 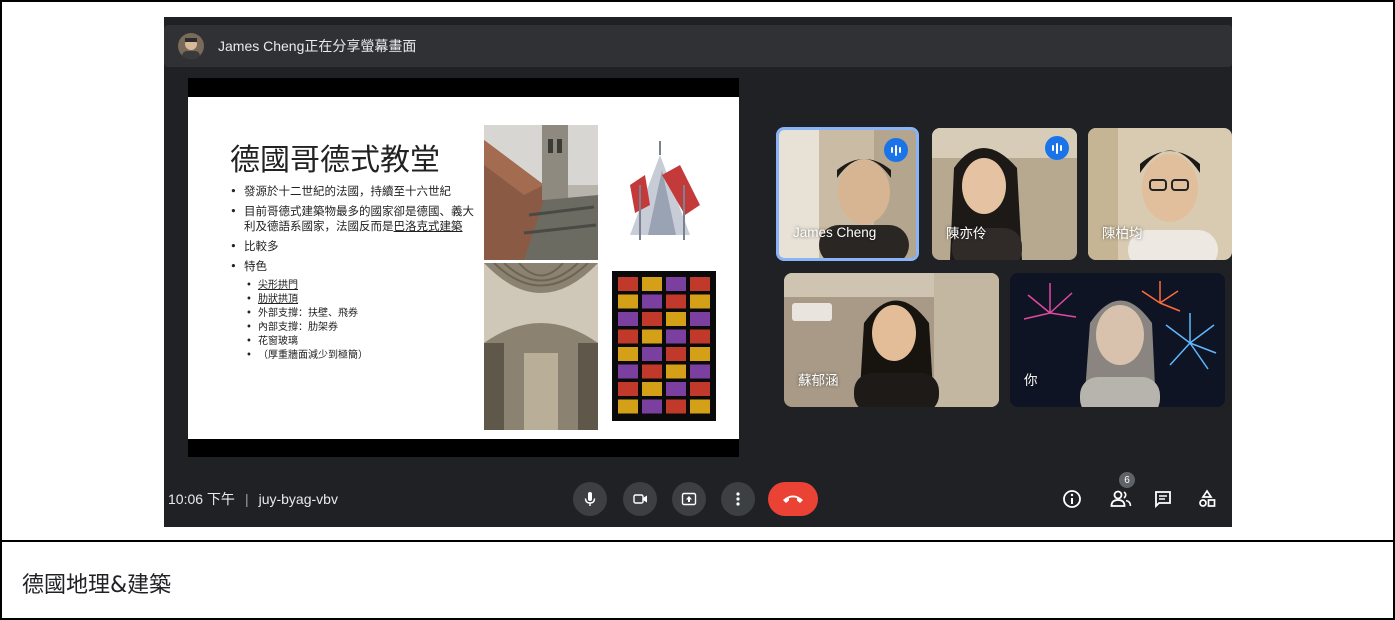 I want to click on sub-bullet-thin-walls: （厚重牆面減少到極簡）, so click(x=355, y=355).